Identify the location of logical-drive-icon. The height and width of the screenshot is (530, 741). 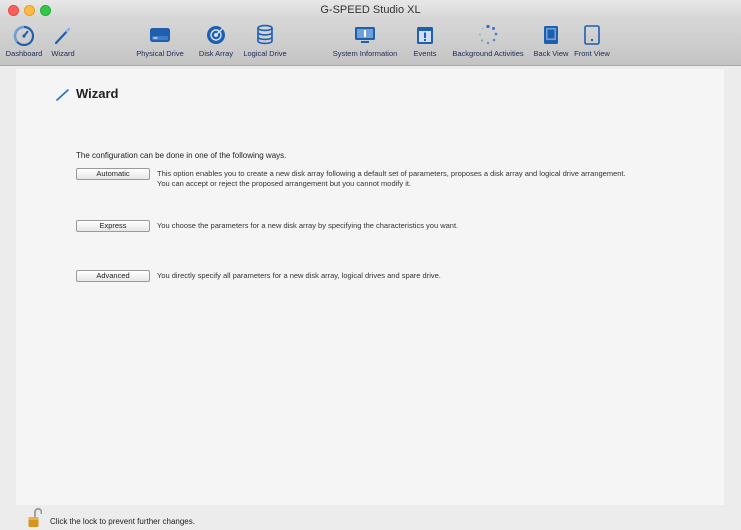
(265, 34).